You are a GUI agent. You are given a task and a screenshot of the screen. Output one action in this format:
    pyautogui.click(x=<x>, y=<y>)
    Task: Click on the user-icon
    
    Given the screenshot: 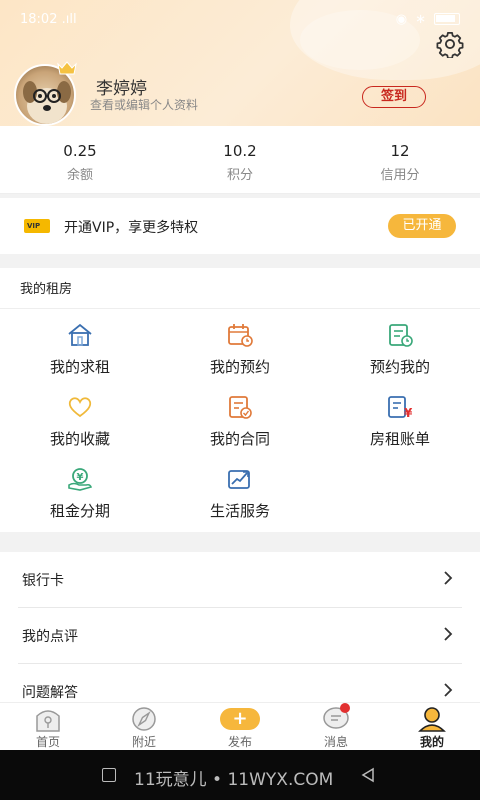 What is the action you would take?
    pyautogui.click(x=432, y=719)
    